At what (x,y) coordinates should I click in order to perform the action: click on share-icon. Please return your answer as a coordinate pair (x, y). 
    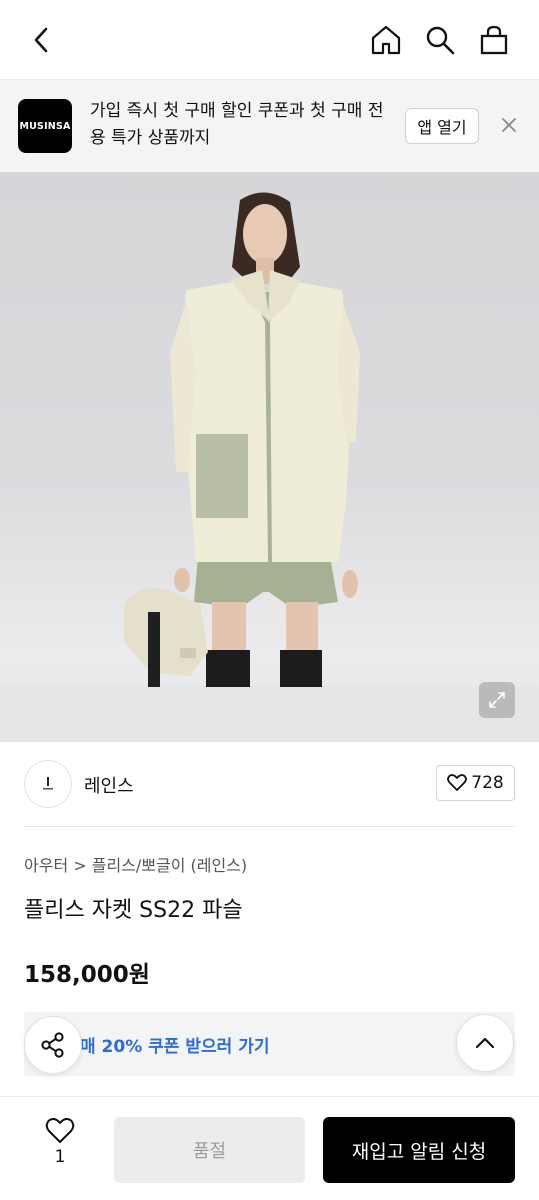
    Looking at the image, I should click on (52, 1045).